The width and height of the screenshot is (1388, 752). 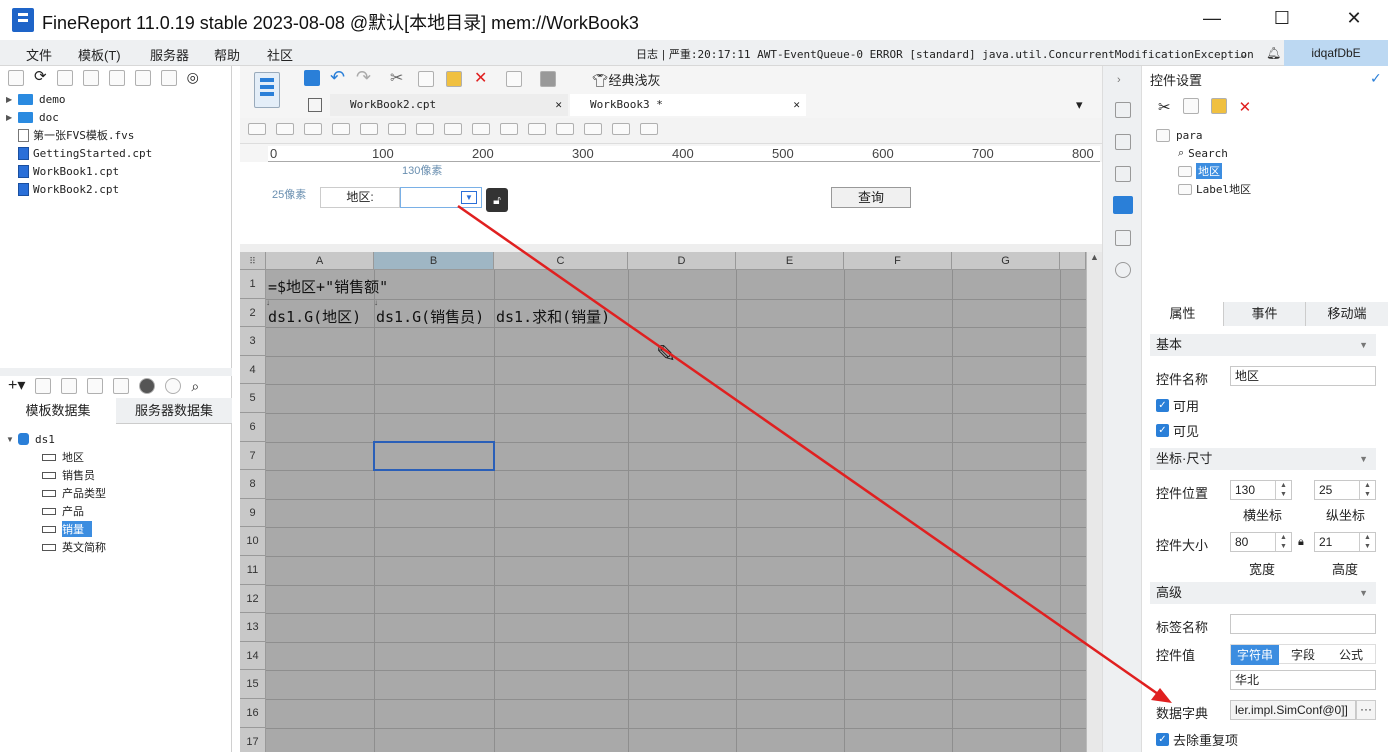 I want to click on save-icon, so click(x=312, y=78).